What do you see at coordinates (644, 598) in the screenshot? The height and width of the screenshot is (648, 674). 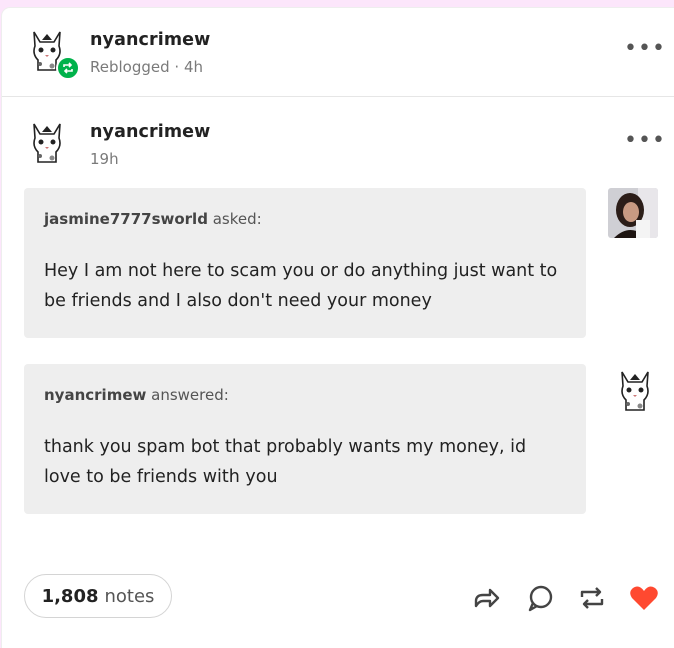 I see `heart-icon` at bounding box center [644, 598].